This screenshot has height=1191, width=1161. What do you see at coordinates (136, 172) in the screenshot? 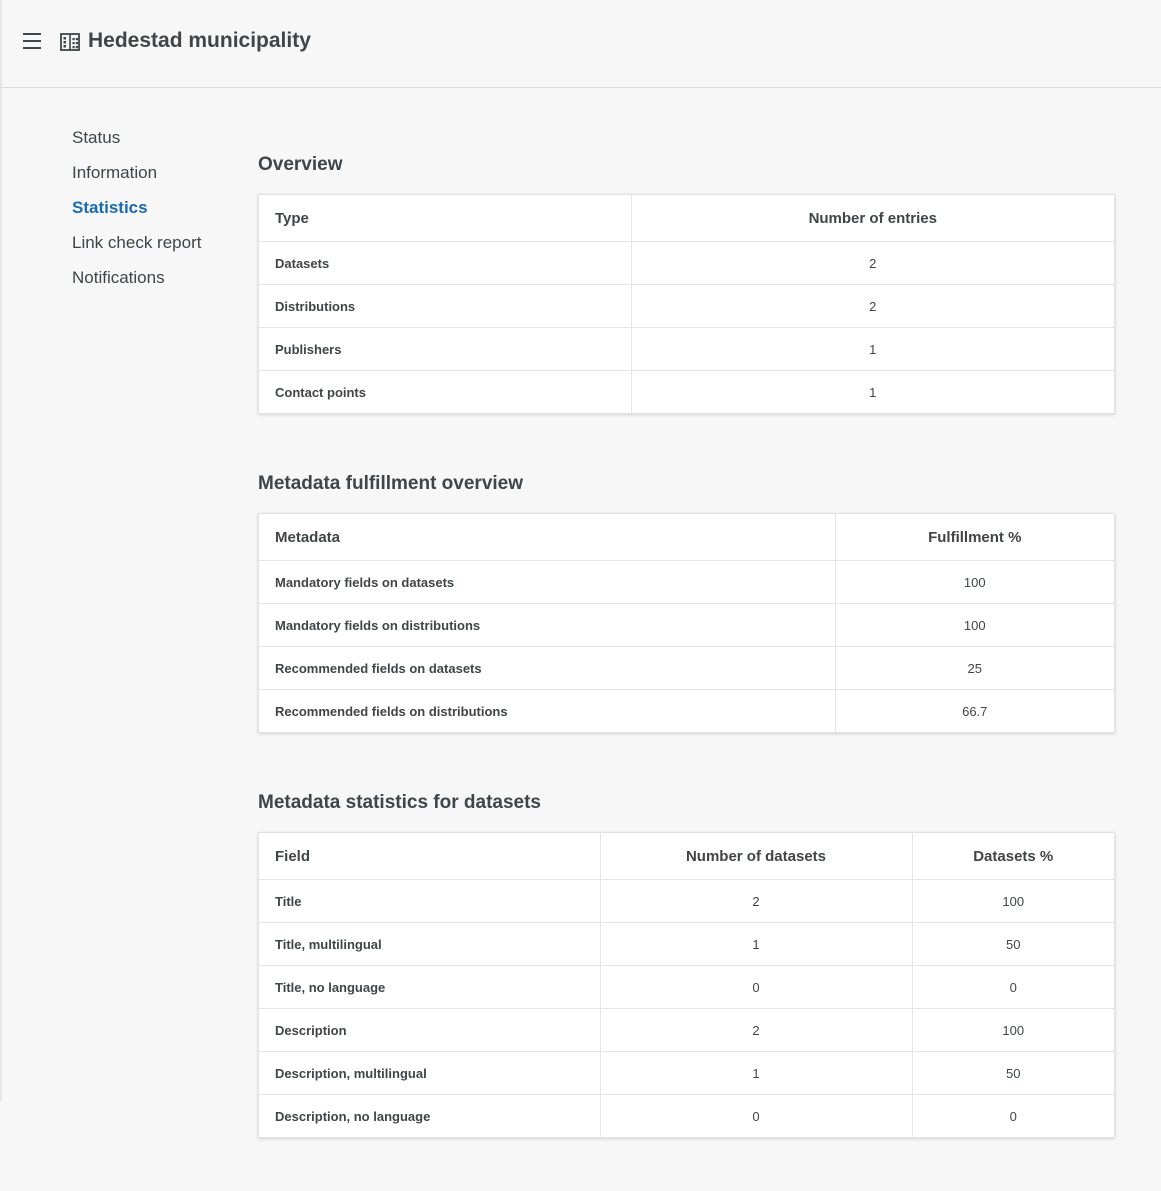
I see `nav-item-information: Information` at bounding box center [136, 172].